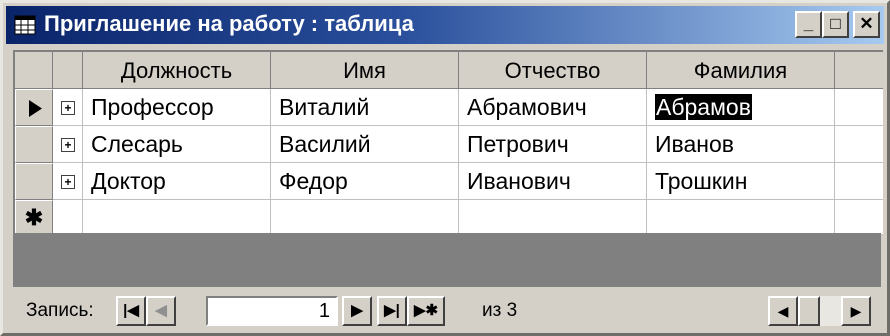 The image size is (890, 336). I want to click on new-record-button: ▶✱, so click(426, 311).